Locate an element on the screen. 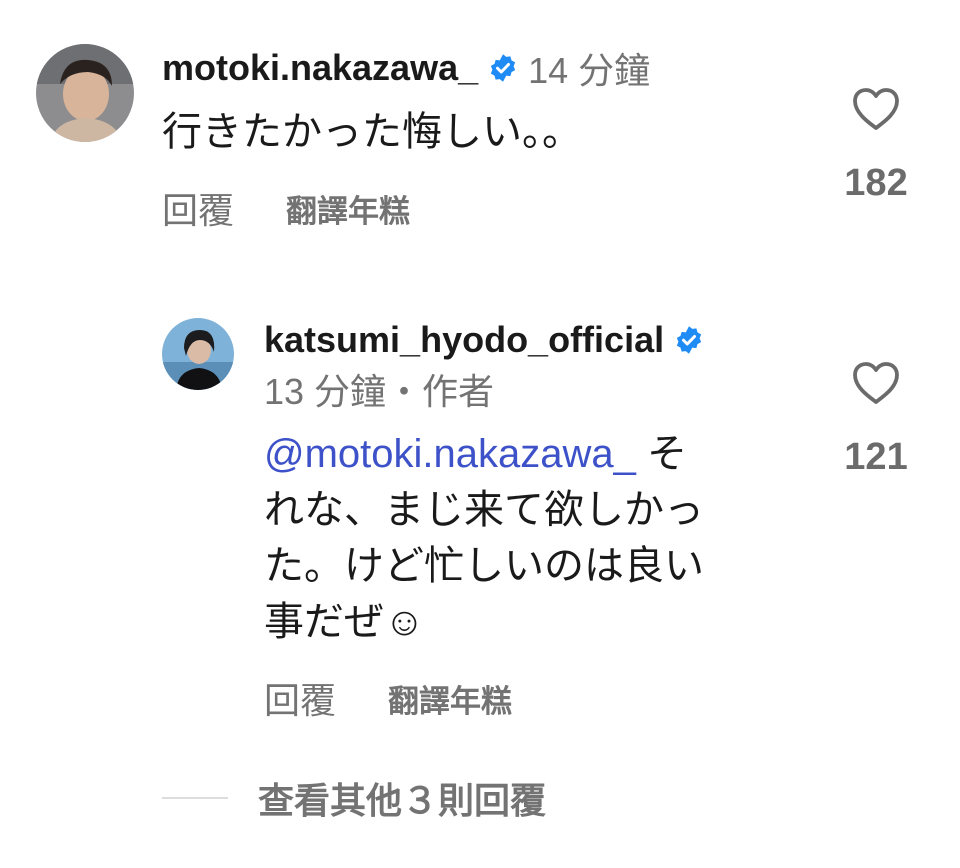  view-more-replies: 查看其他３則回覆 is located at coordinates (354, 798).